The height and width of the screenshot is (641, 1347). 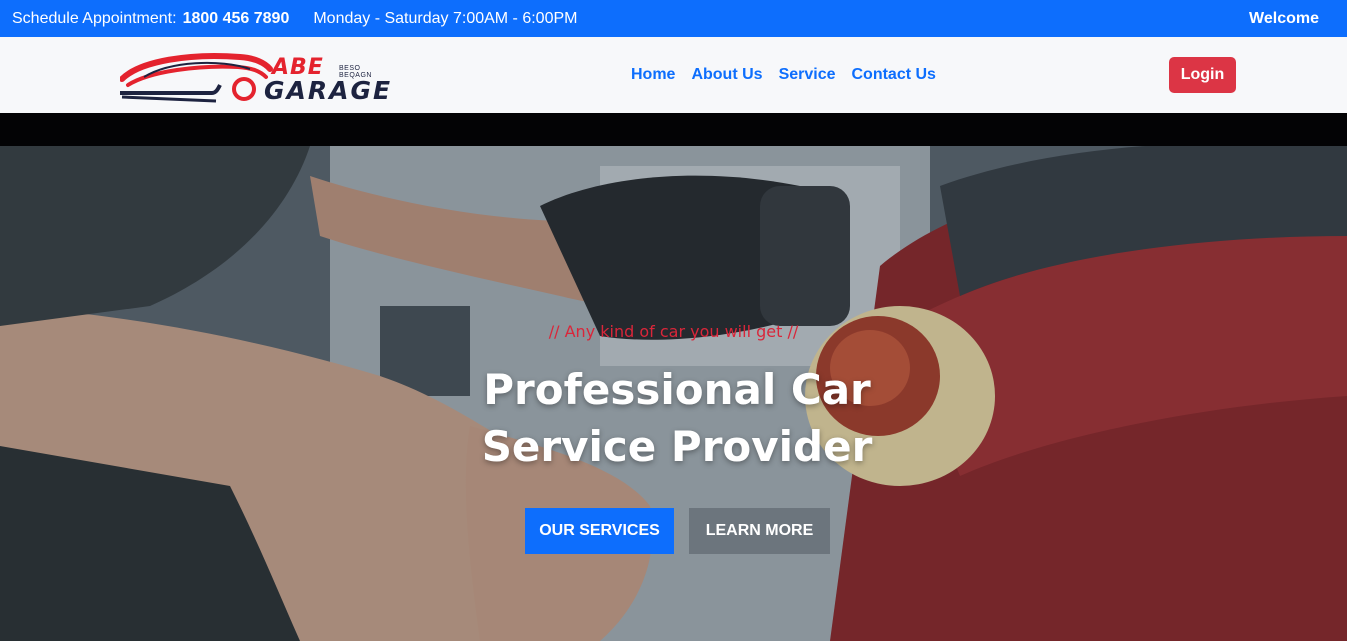 I want to click on nav-link-service: Service, so click(x=807, y=75).